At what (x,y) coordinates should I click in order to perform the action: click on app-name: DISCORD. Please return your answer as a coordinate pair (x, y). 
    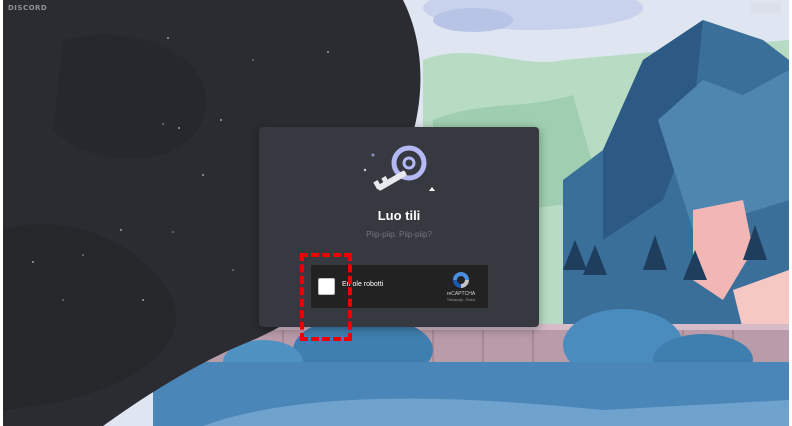
    Looking at the image, I should click on (28, 8).